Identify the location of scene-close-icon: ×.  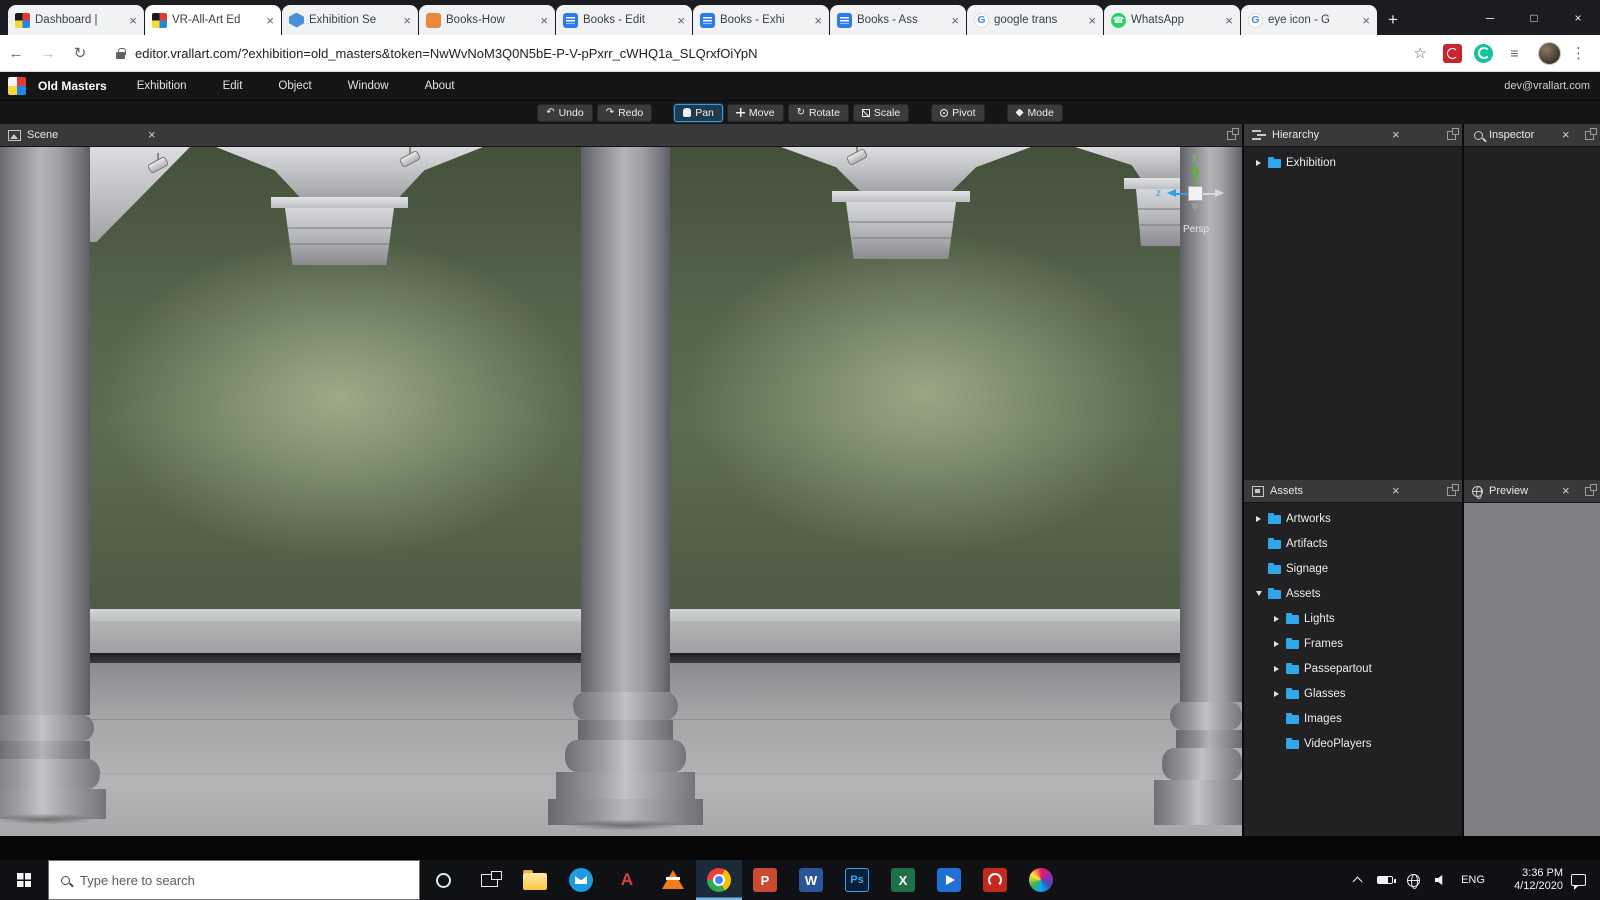
(152, 134).